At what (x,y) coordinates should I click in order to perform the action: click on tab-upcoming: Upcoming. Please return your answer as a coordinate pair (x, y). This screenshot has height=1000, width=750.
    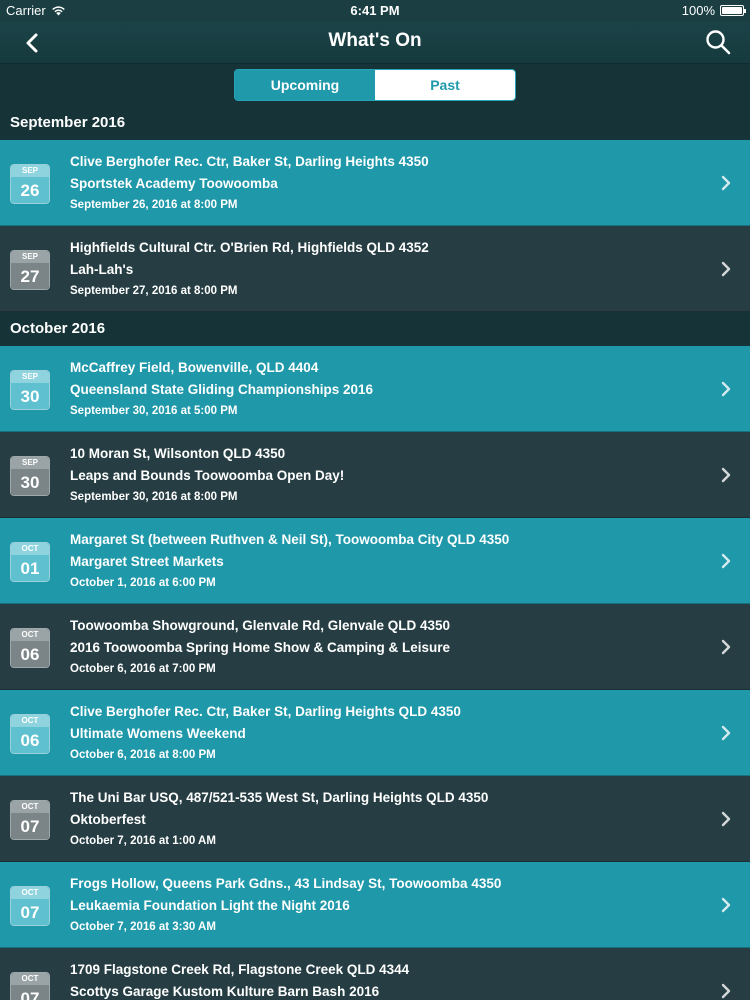
    Looking at the image, I should click on (305, 85).